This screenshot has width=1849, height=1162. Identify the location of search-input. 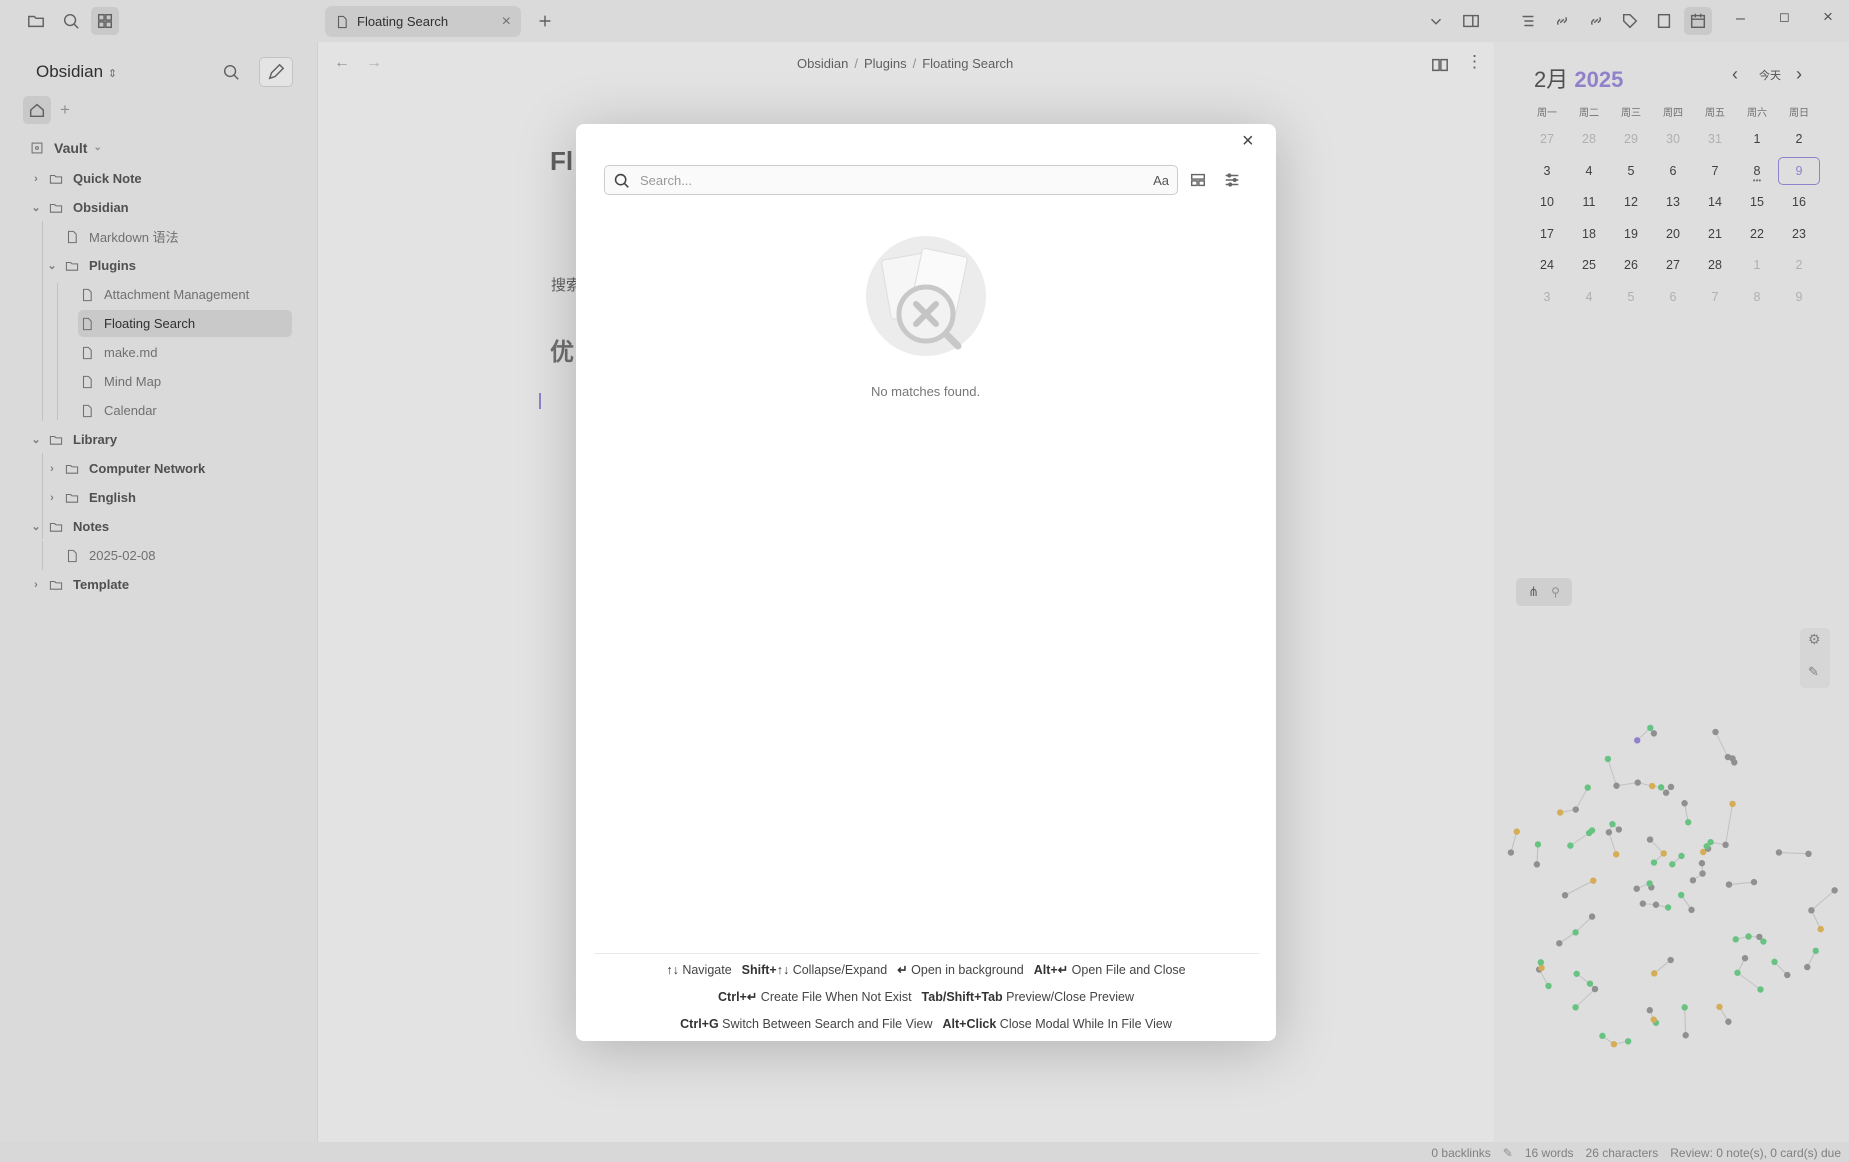
(894, 180).